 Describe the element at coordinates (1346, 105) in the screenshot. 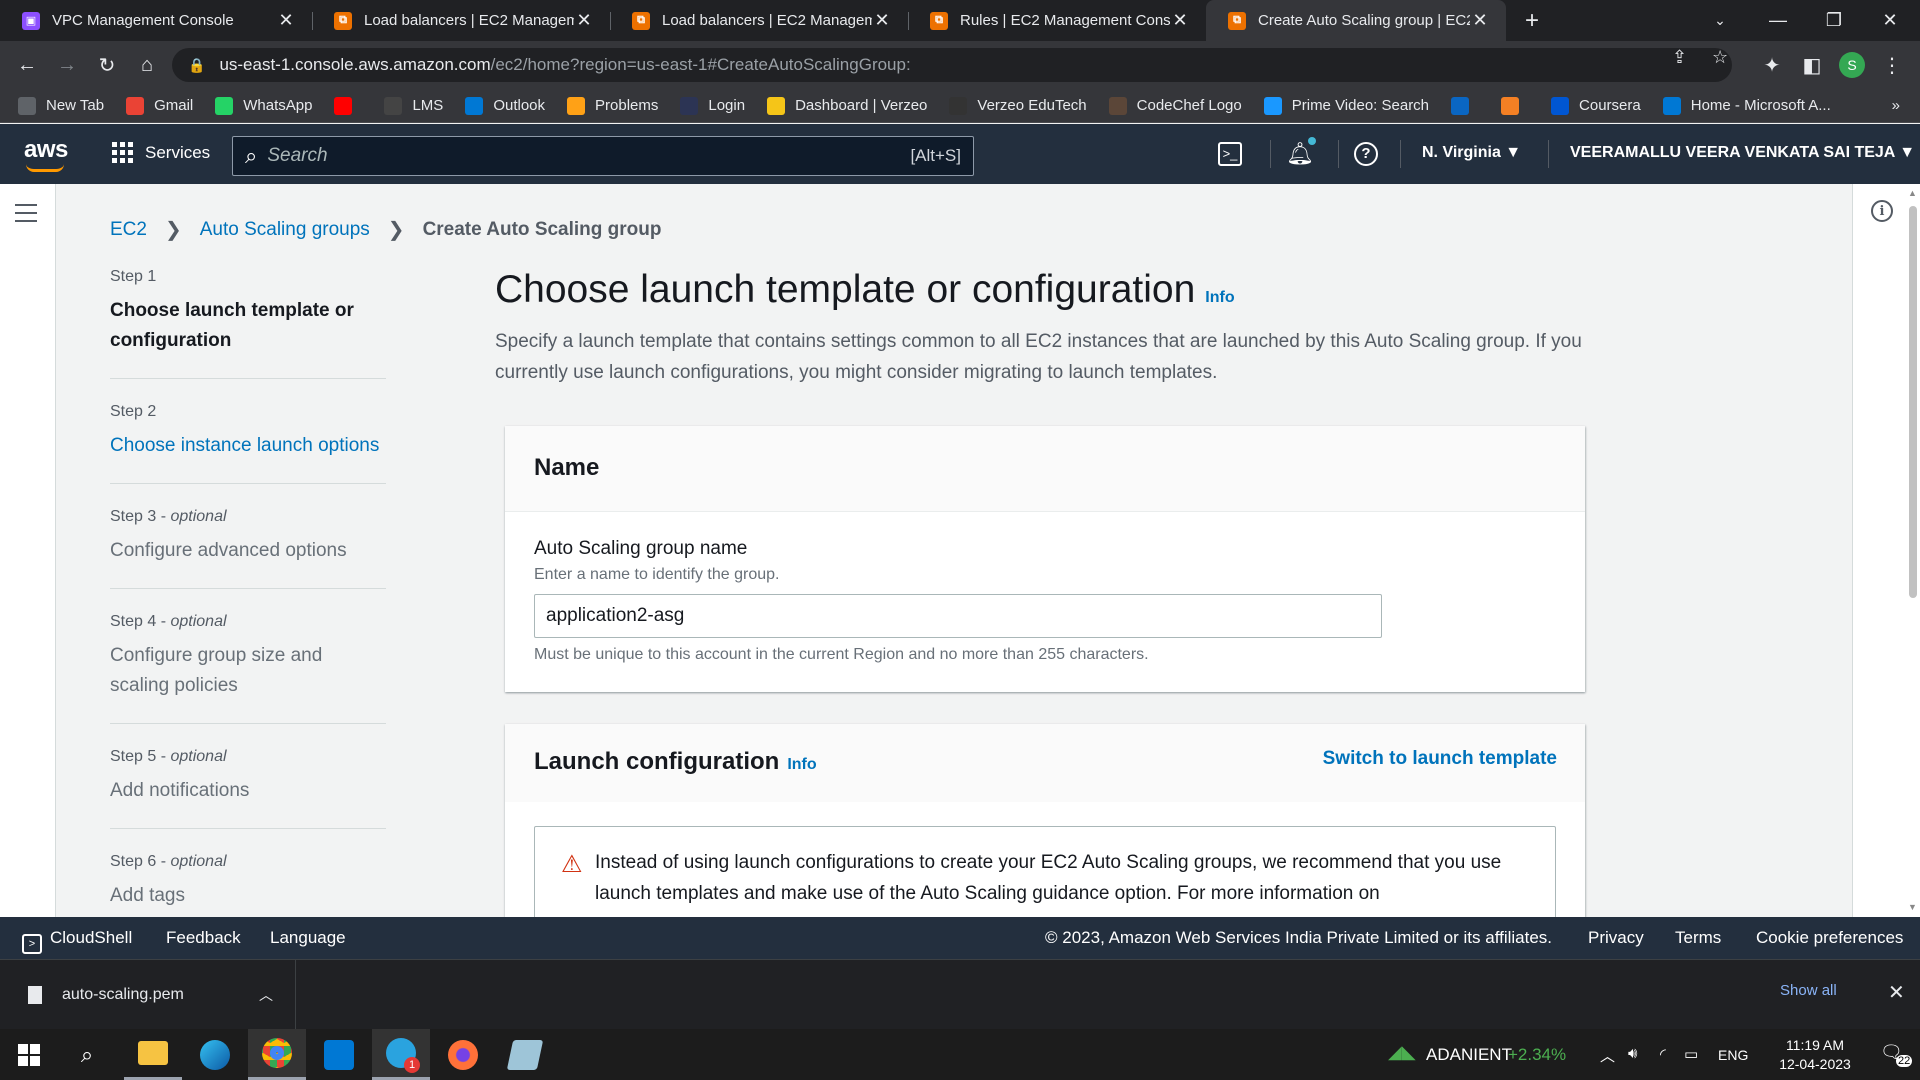

I see `bookmark-item: Prime Video: Search` at that location.